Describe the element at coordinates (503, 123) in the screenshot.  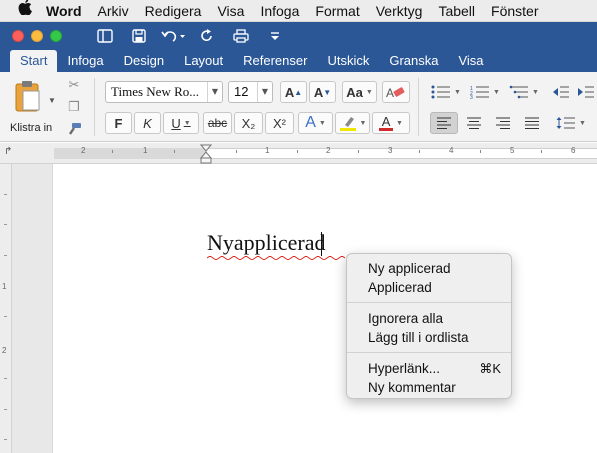
I see `align-right-button` at that location.